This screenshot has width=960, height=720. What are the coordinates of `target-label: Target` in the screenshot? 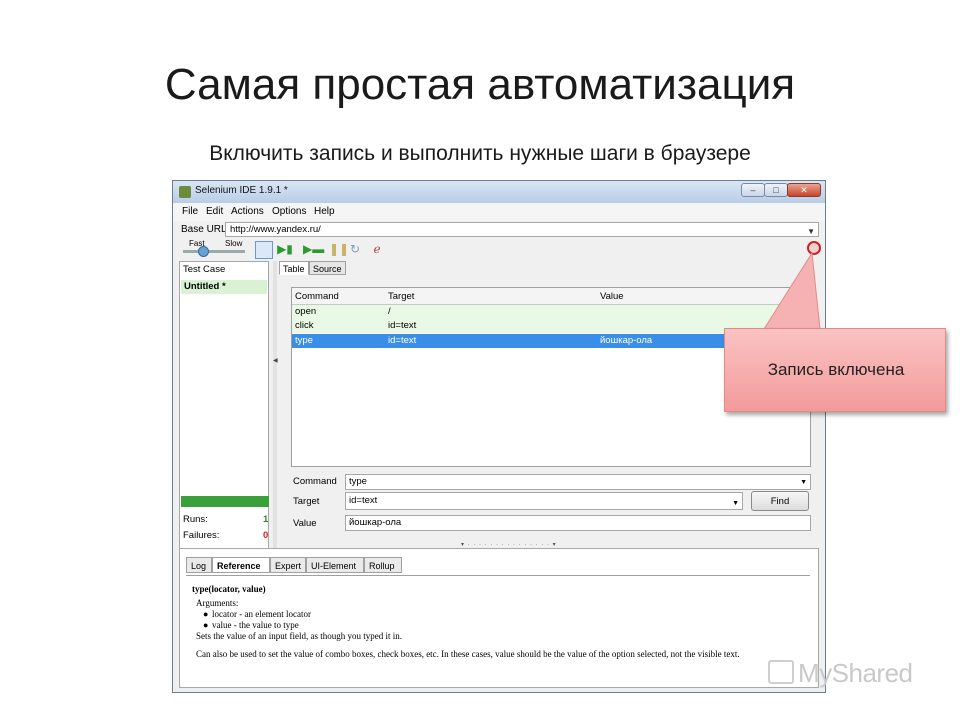 It's located at (306, 501).